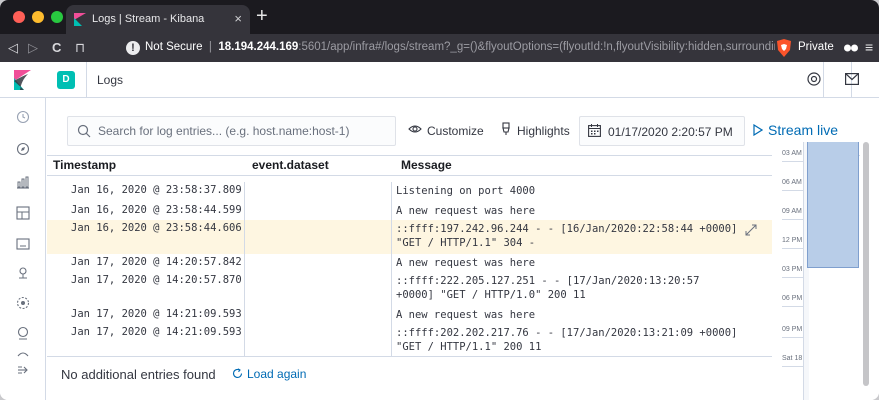  I want to click on new-tab-button: +, so click(262, 16).